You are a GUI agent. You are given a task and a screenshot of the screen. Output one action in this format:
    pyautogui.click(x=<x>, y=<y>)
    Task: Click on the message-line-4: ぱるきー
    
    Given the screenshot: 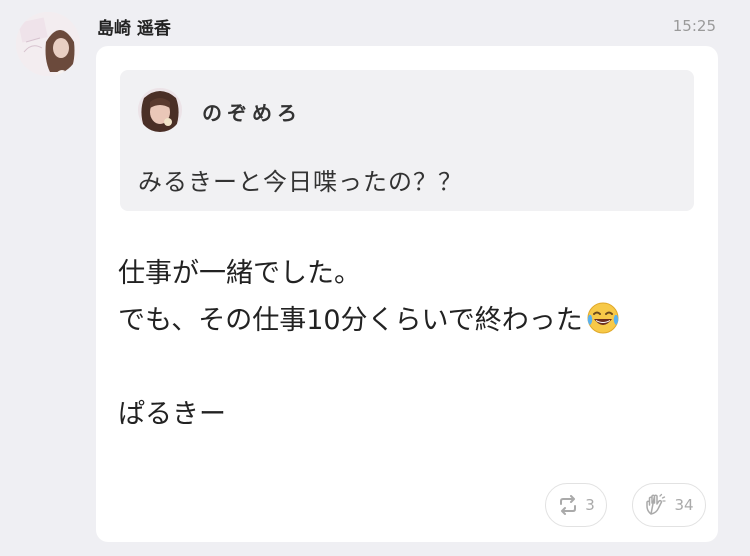 What is the action you would take?
    pyautogui.click(x=172, y=414)
    